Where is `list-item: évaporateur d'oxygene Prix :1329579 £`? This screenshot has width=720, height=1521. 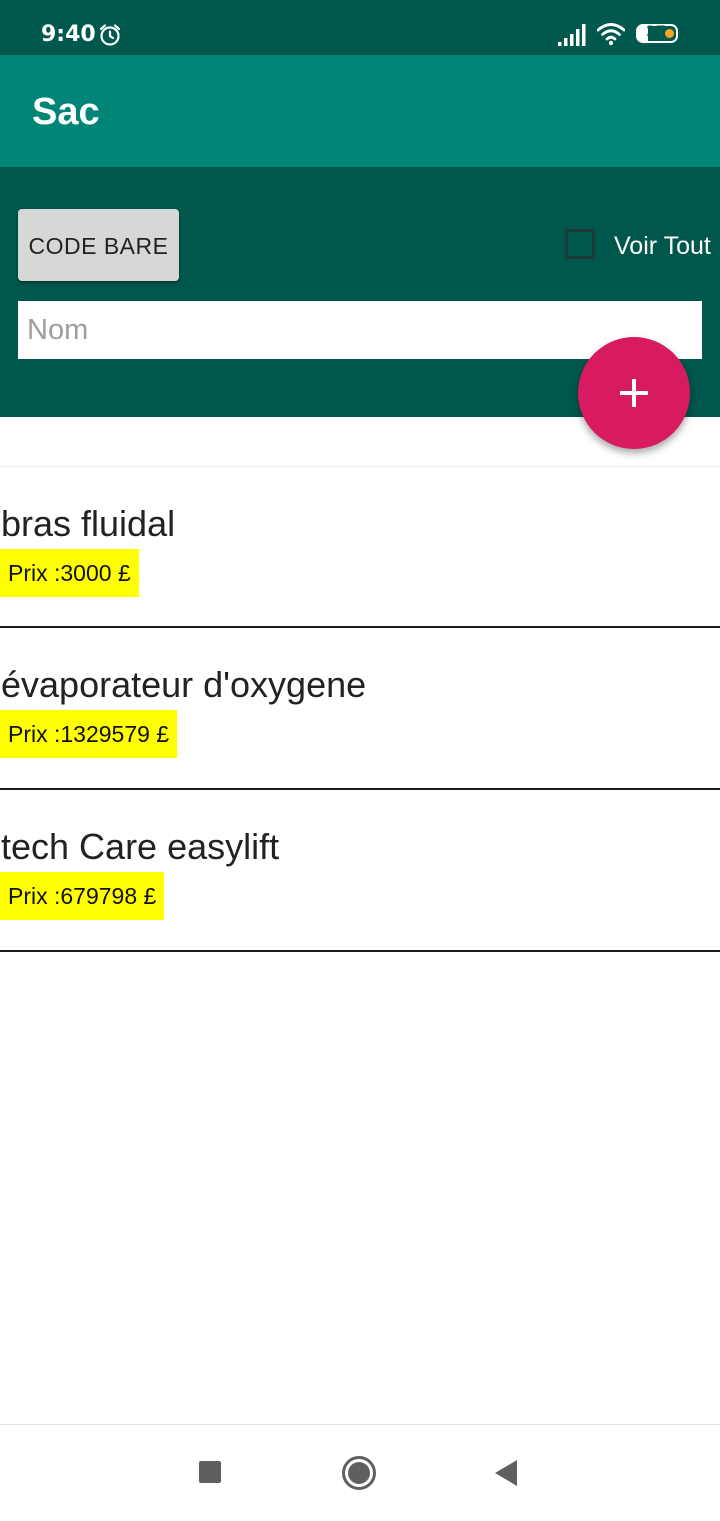 list-item: évaporateur d'oxygene Prix :1329579 £ is located at coordinates (360, 709).